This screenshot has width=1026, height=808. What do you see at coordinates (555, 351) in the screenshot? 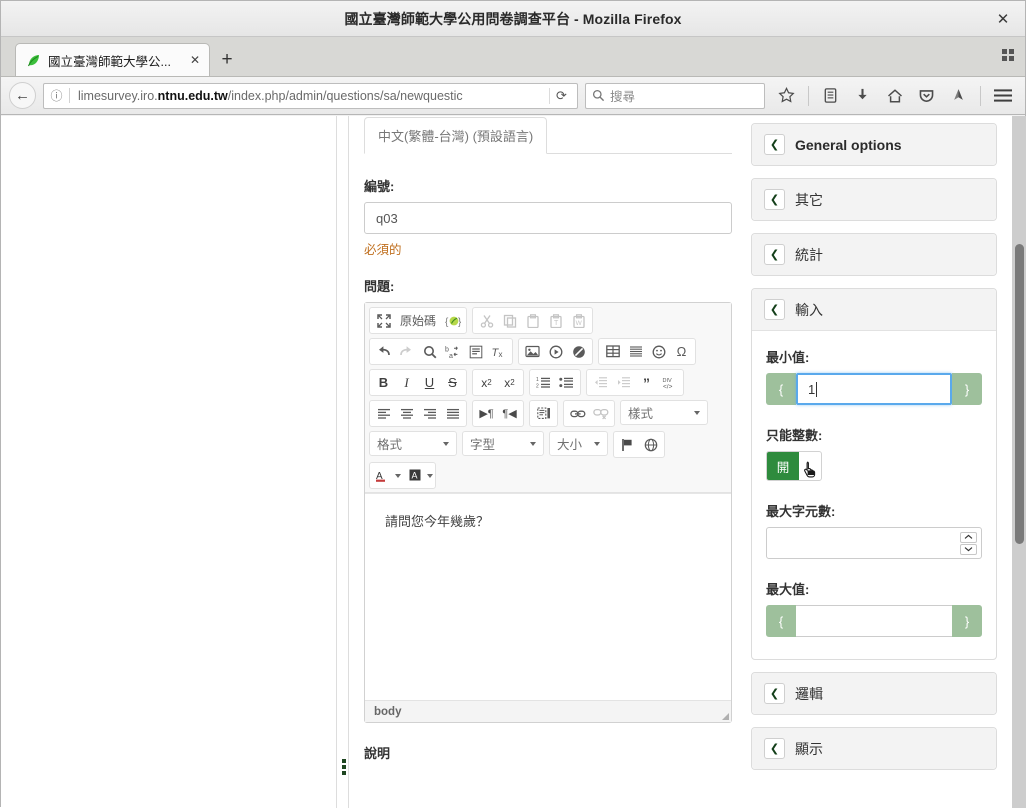
I see `media-embed-icon` at bounding box center [555, 351].